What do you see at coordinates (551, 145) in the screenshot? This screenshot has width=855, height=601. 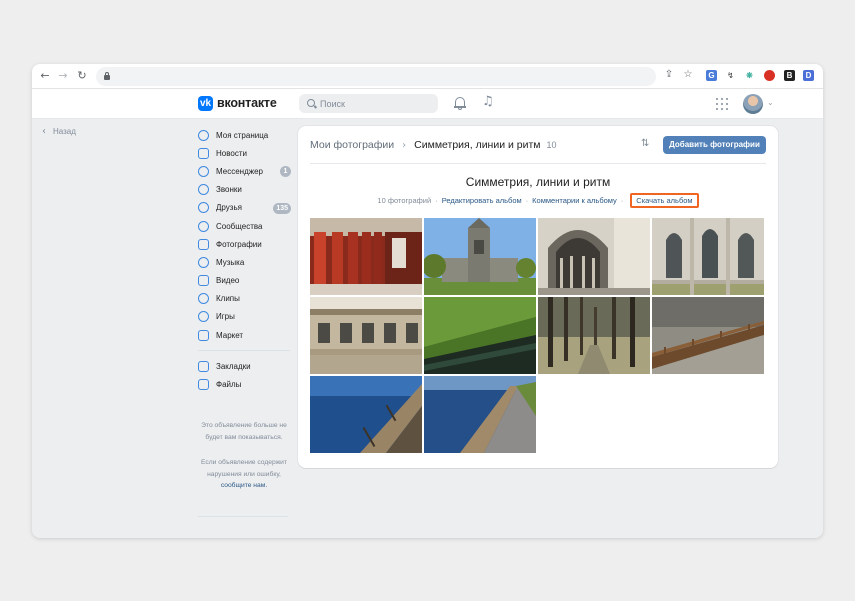 I see `photo-count: 10` at bounding box center [551, 145].